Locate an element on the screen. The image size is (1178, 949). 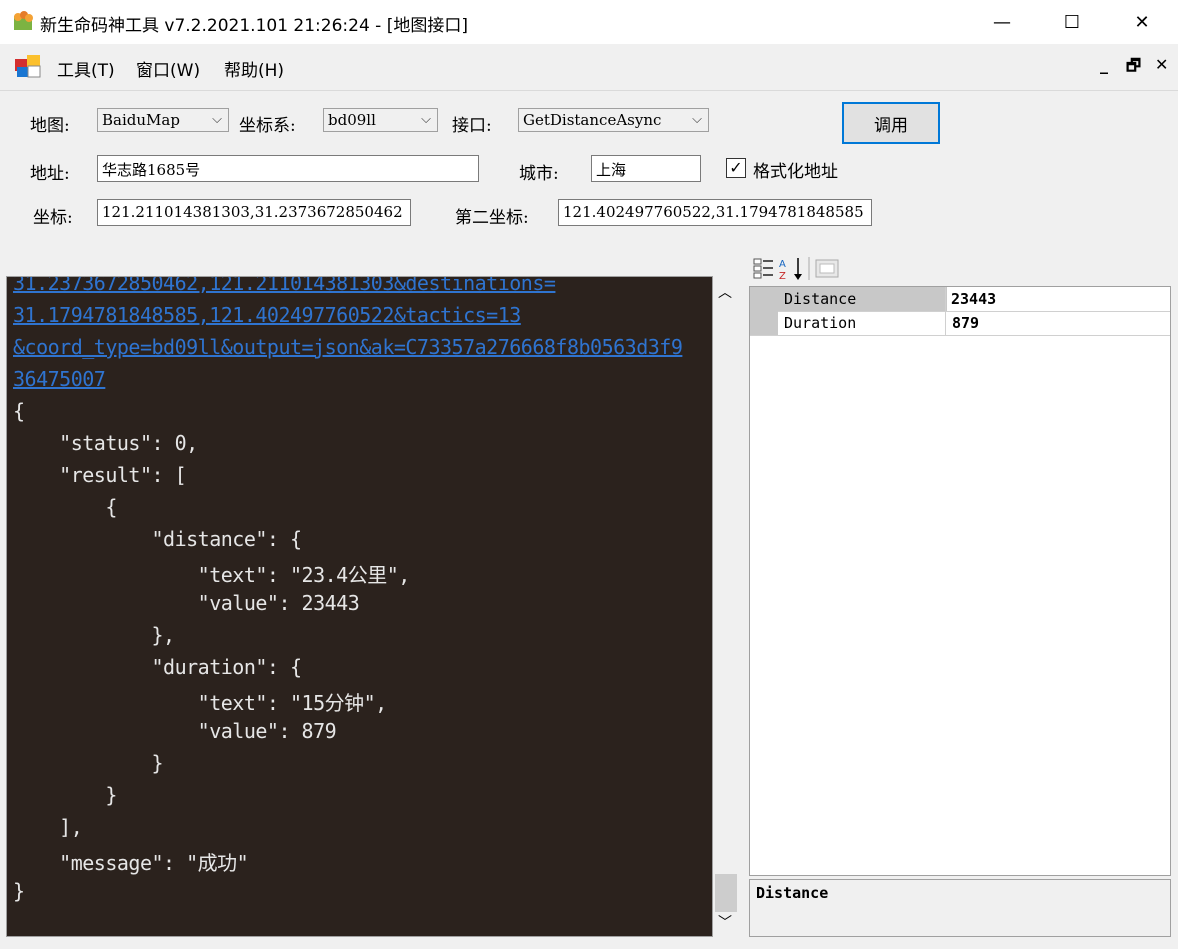
property-description: Distance is located at coordinates (960, 908).